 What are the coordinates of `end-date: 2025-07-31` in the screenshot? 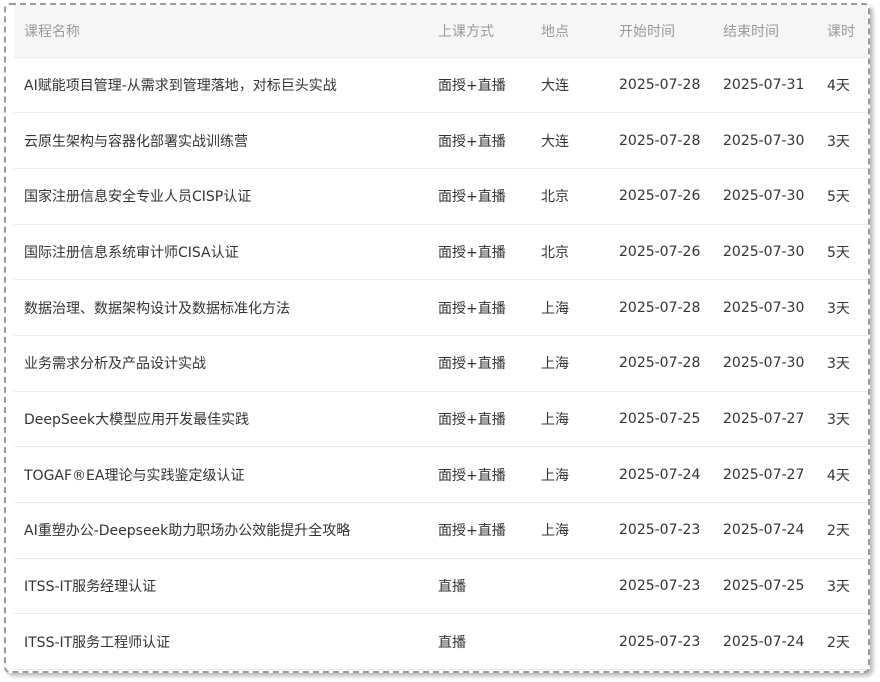 It's located at (765, 85).